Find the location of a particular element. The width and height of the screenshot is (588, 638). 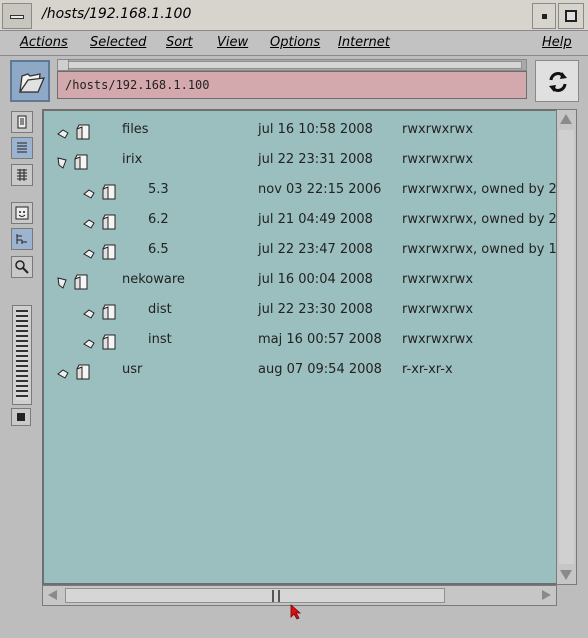

menu-sort: Sort is located at coordinates (179, 42).